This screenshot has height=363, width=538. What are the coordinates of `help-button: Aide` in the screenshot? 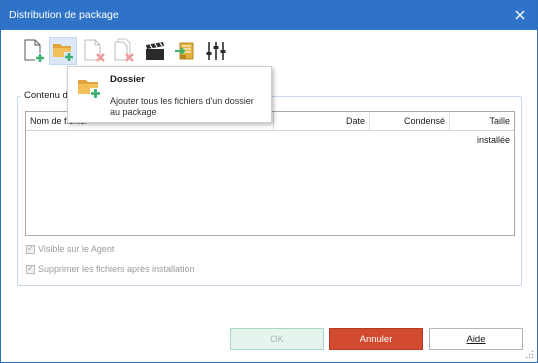 It's located at (476, 339).